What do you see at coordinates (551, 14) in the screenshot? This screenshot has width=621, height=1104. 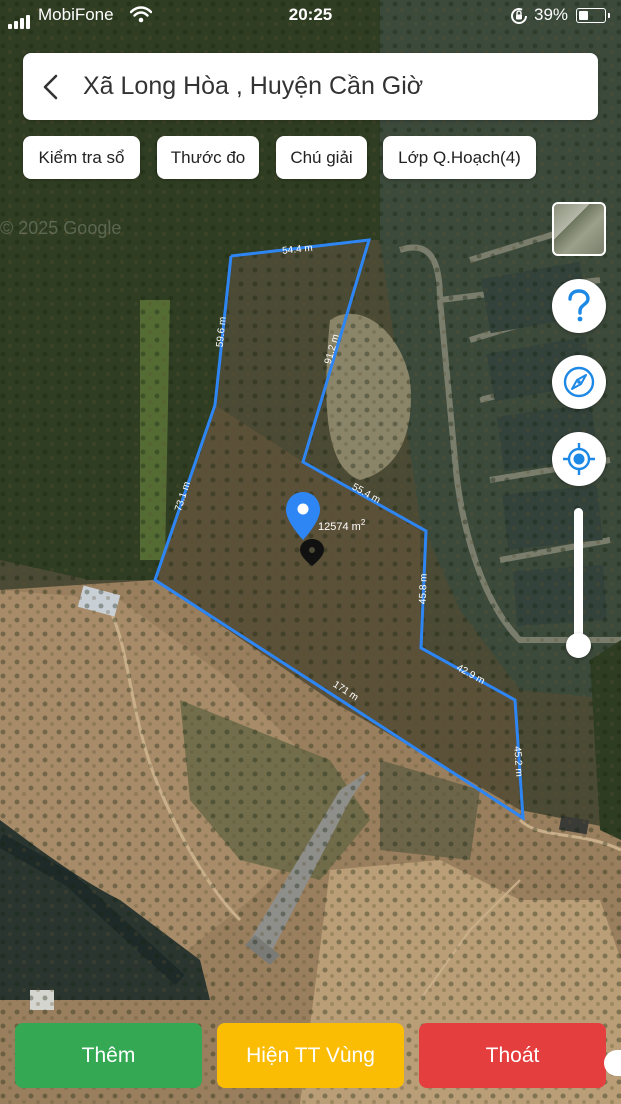 I see `battery-percent: 39%` at bounding box center [551, 14].